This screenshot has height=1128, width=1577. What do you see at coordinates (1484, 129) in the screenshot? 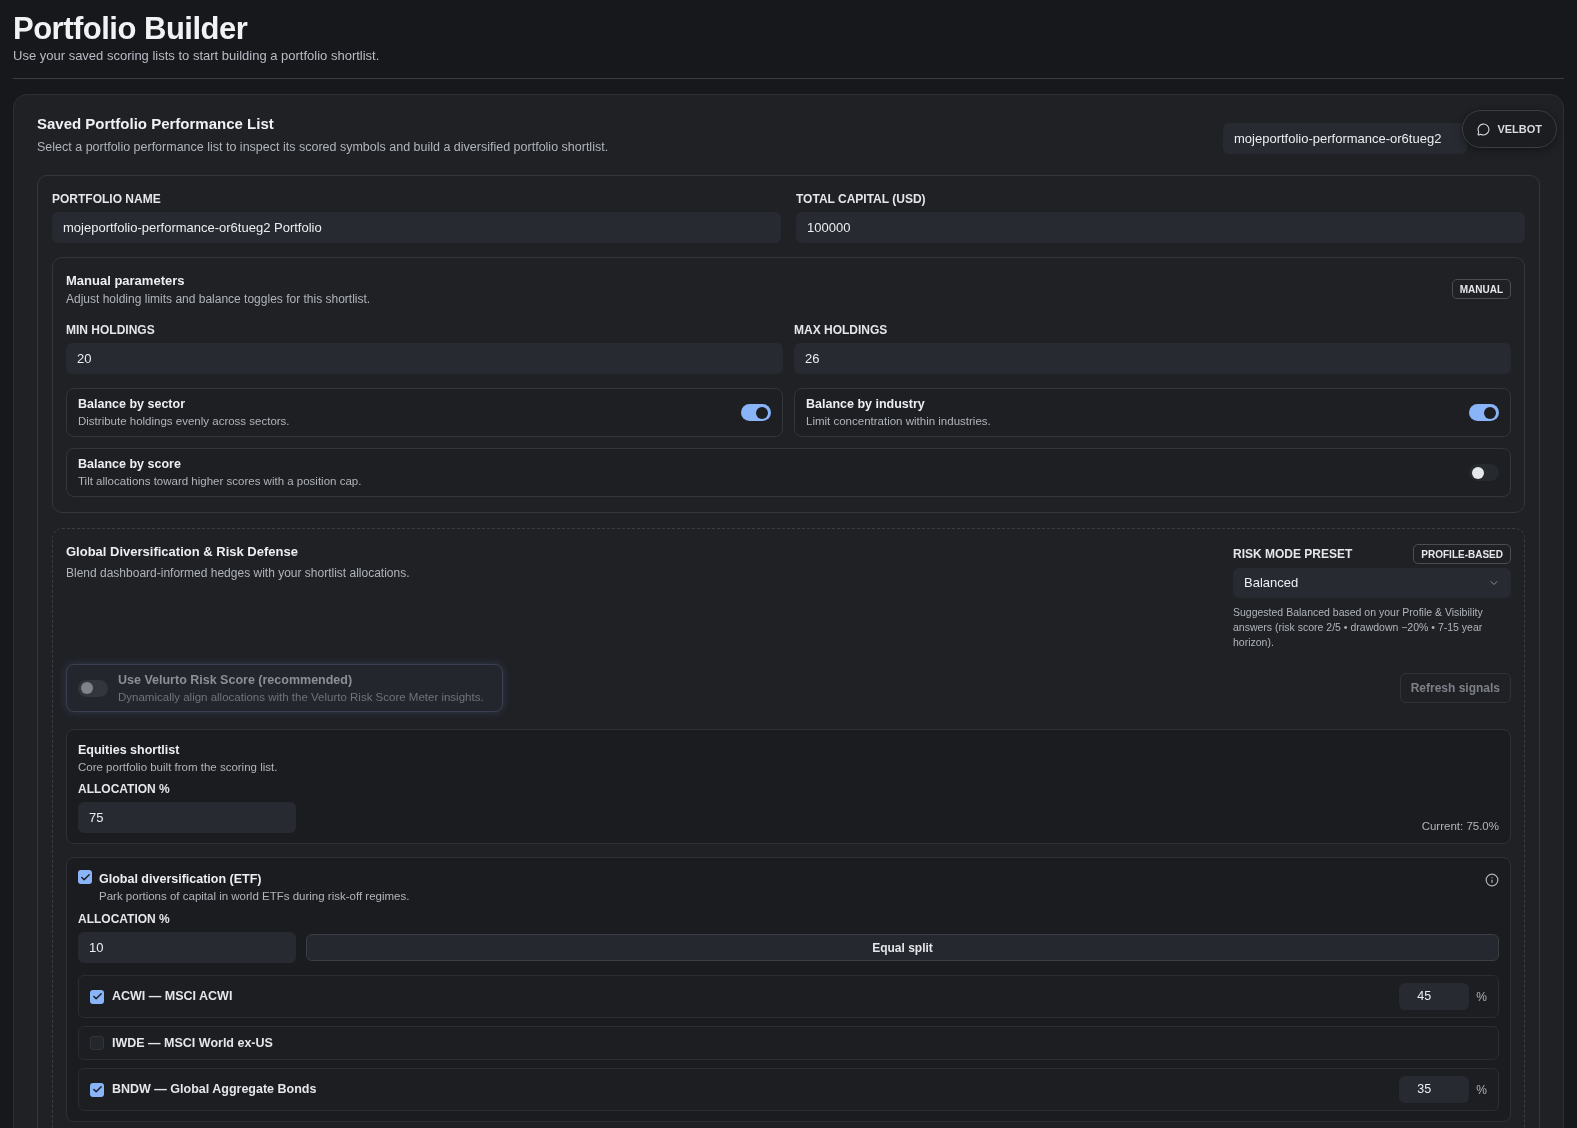
I see `chat-bubble-icon` at bounding box center [1484, 129].